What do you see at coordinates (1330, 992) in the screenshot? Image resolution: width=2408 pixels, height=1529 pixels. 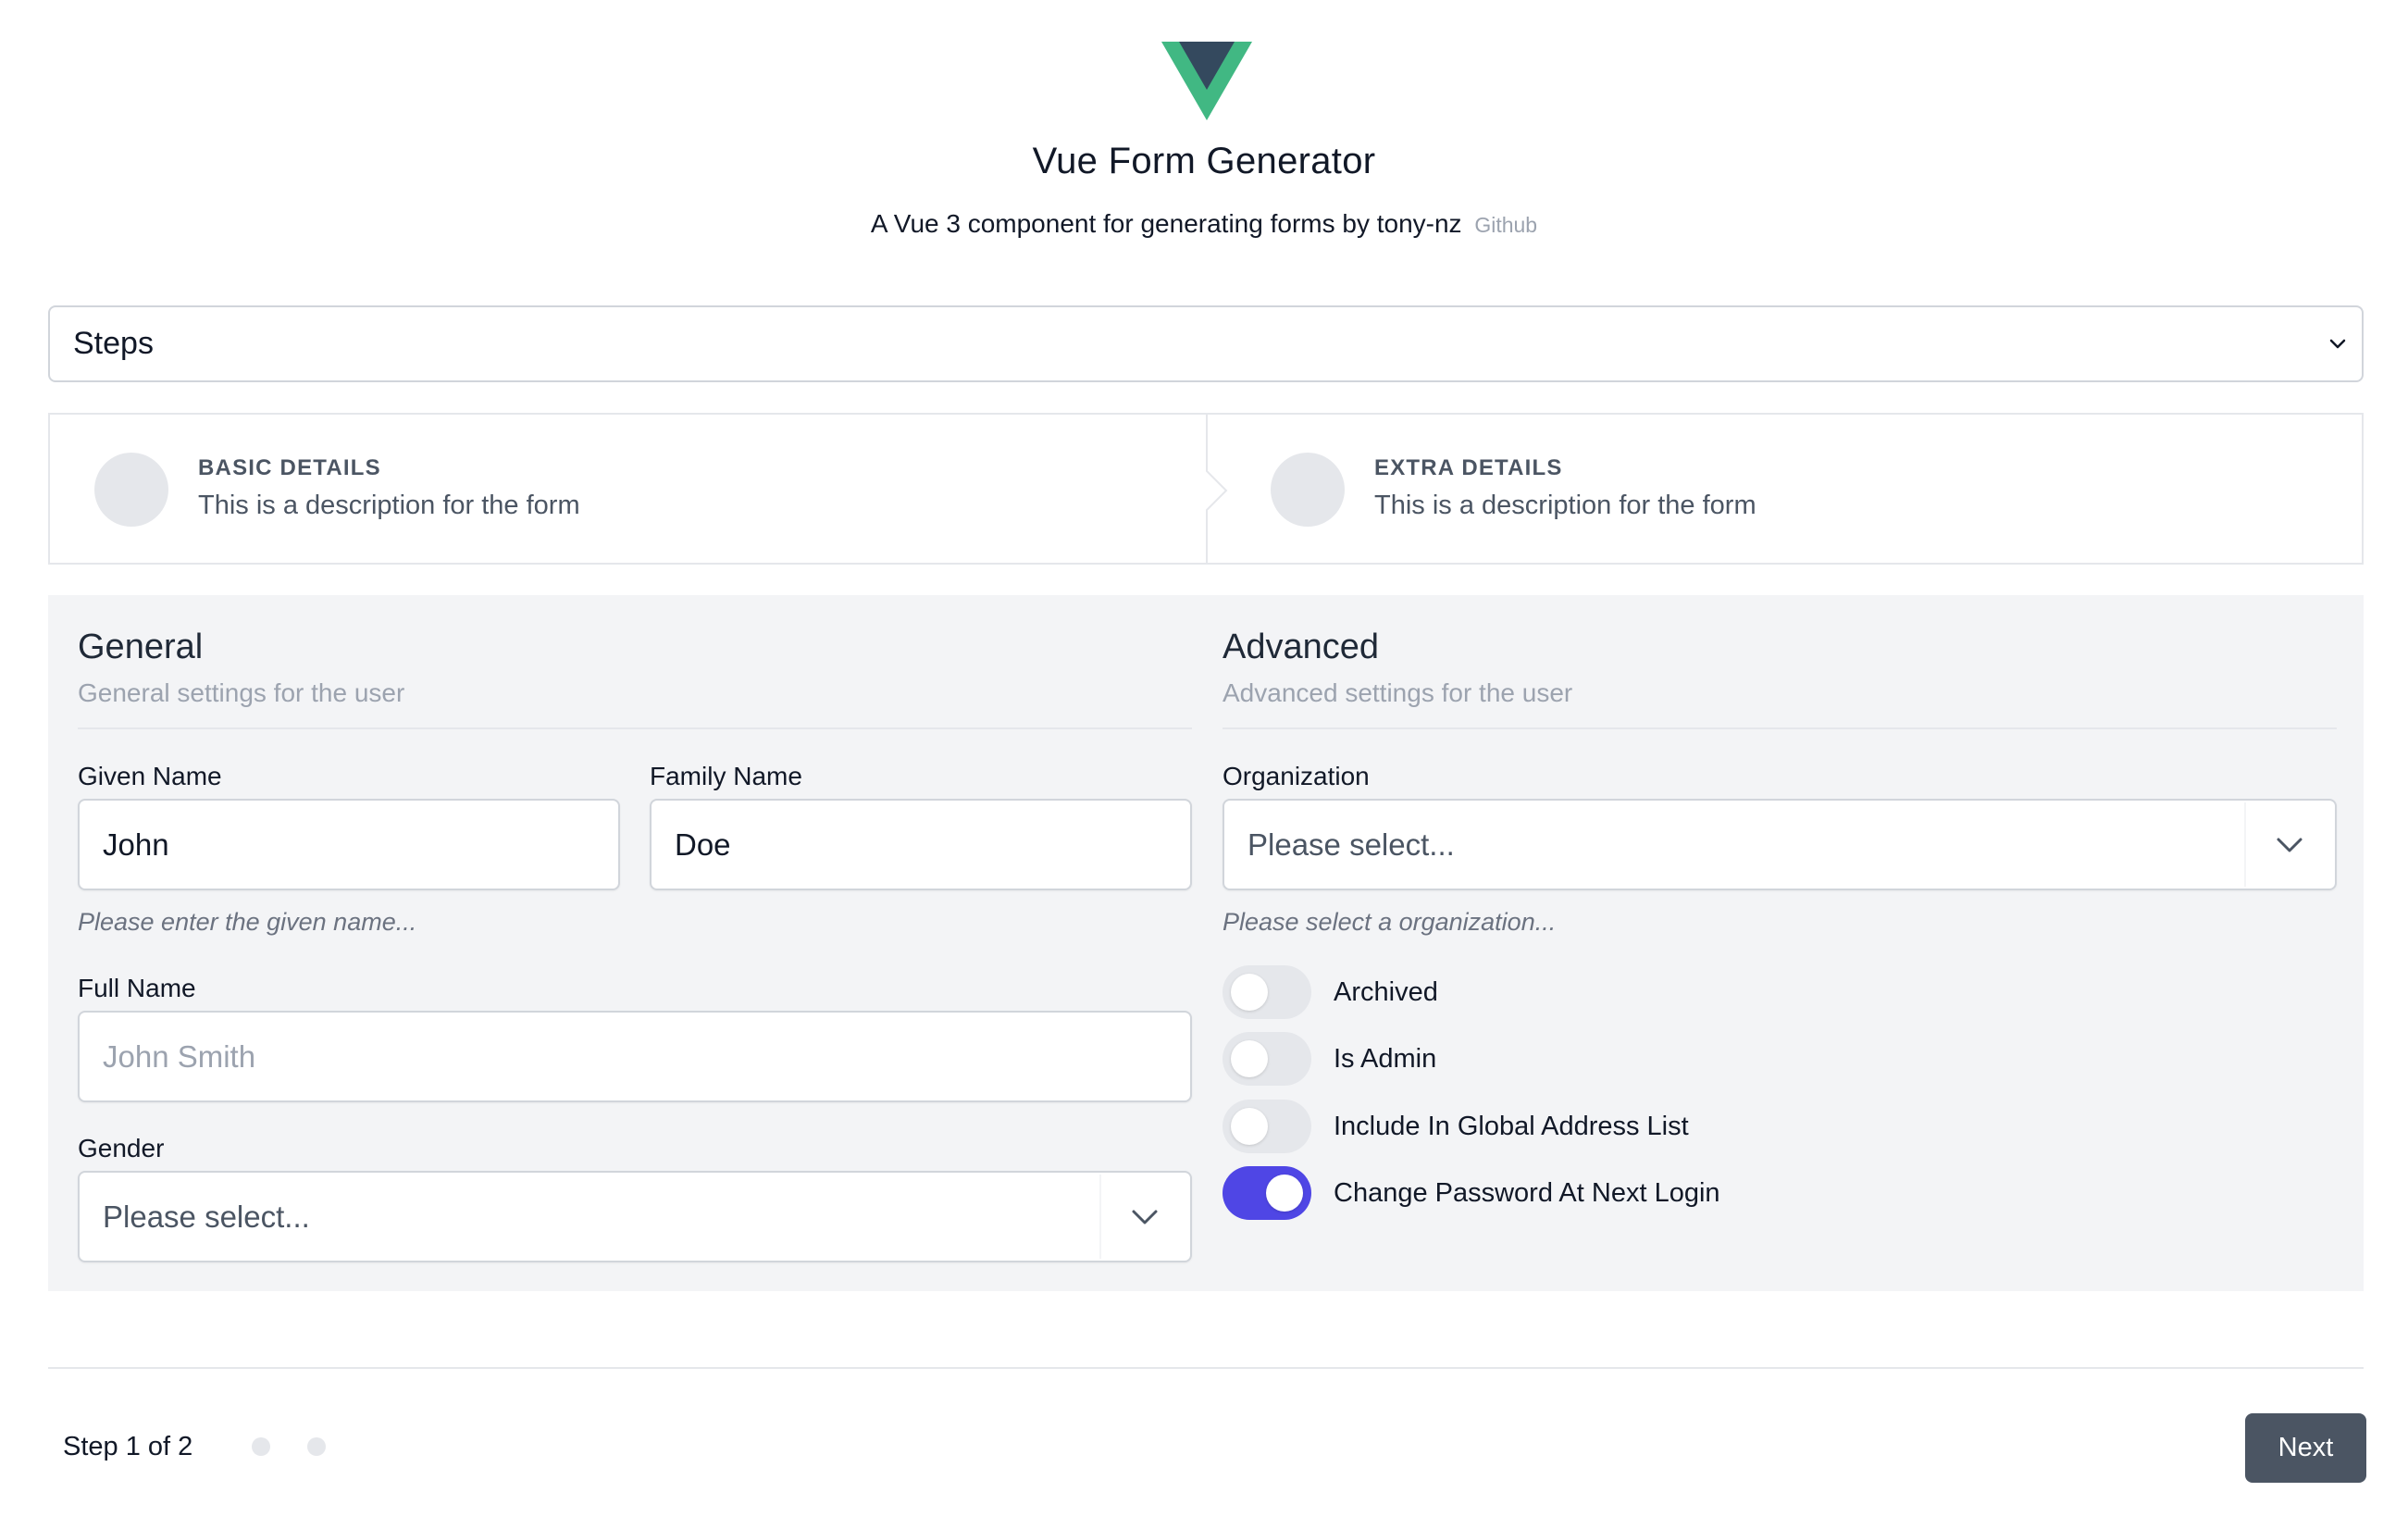 I see `toggle-row-archived: Archived` at bounding box center [1330, 992].